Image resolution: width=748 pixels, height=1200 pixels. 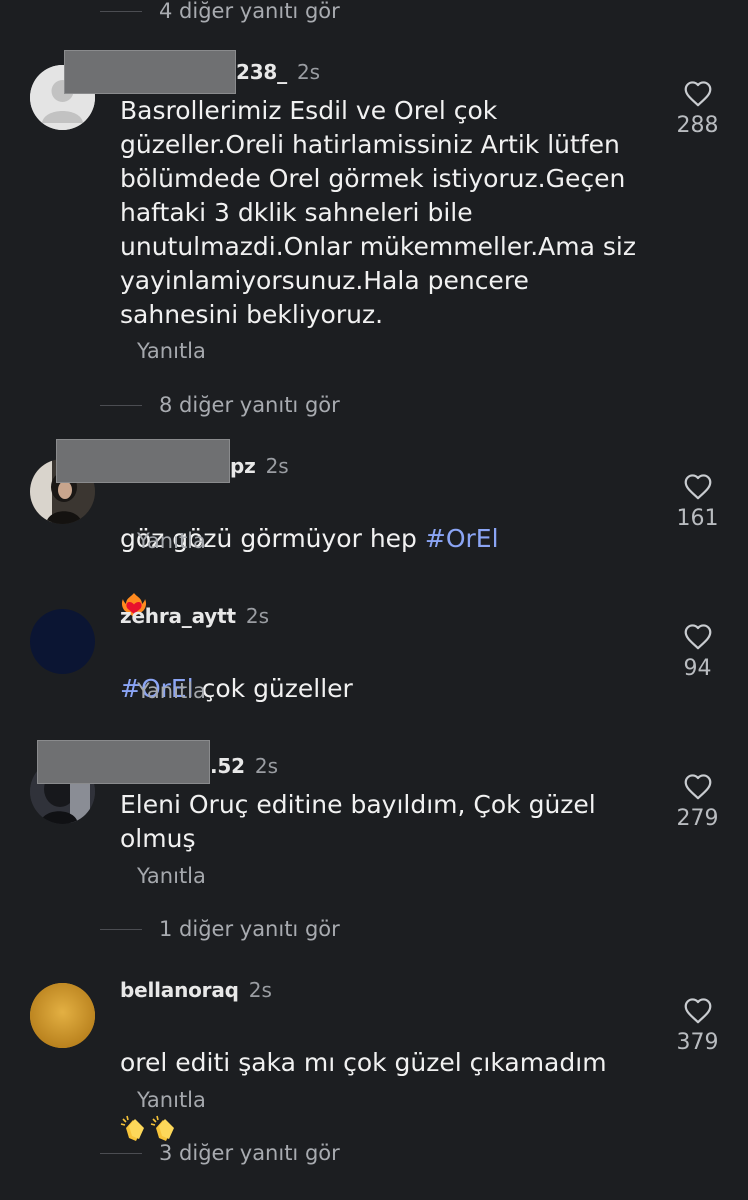 I want to click on like-count: 94, so click(x=697, y=668).